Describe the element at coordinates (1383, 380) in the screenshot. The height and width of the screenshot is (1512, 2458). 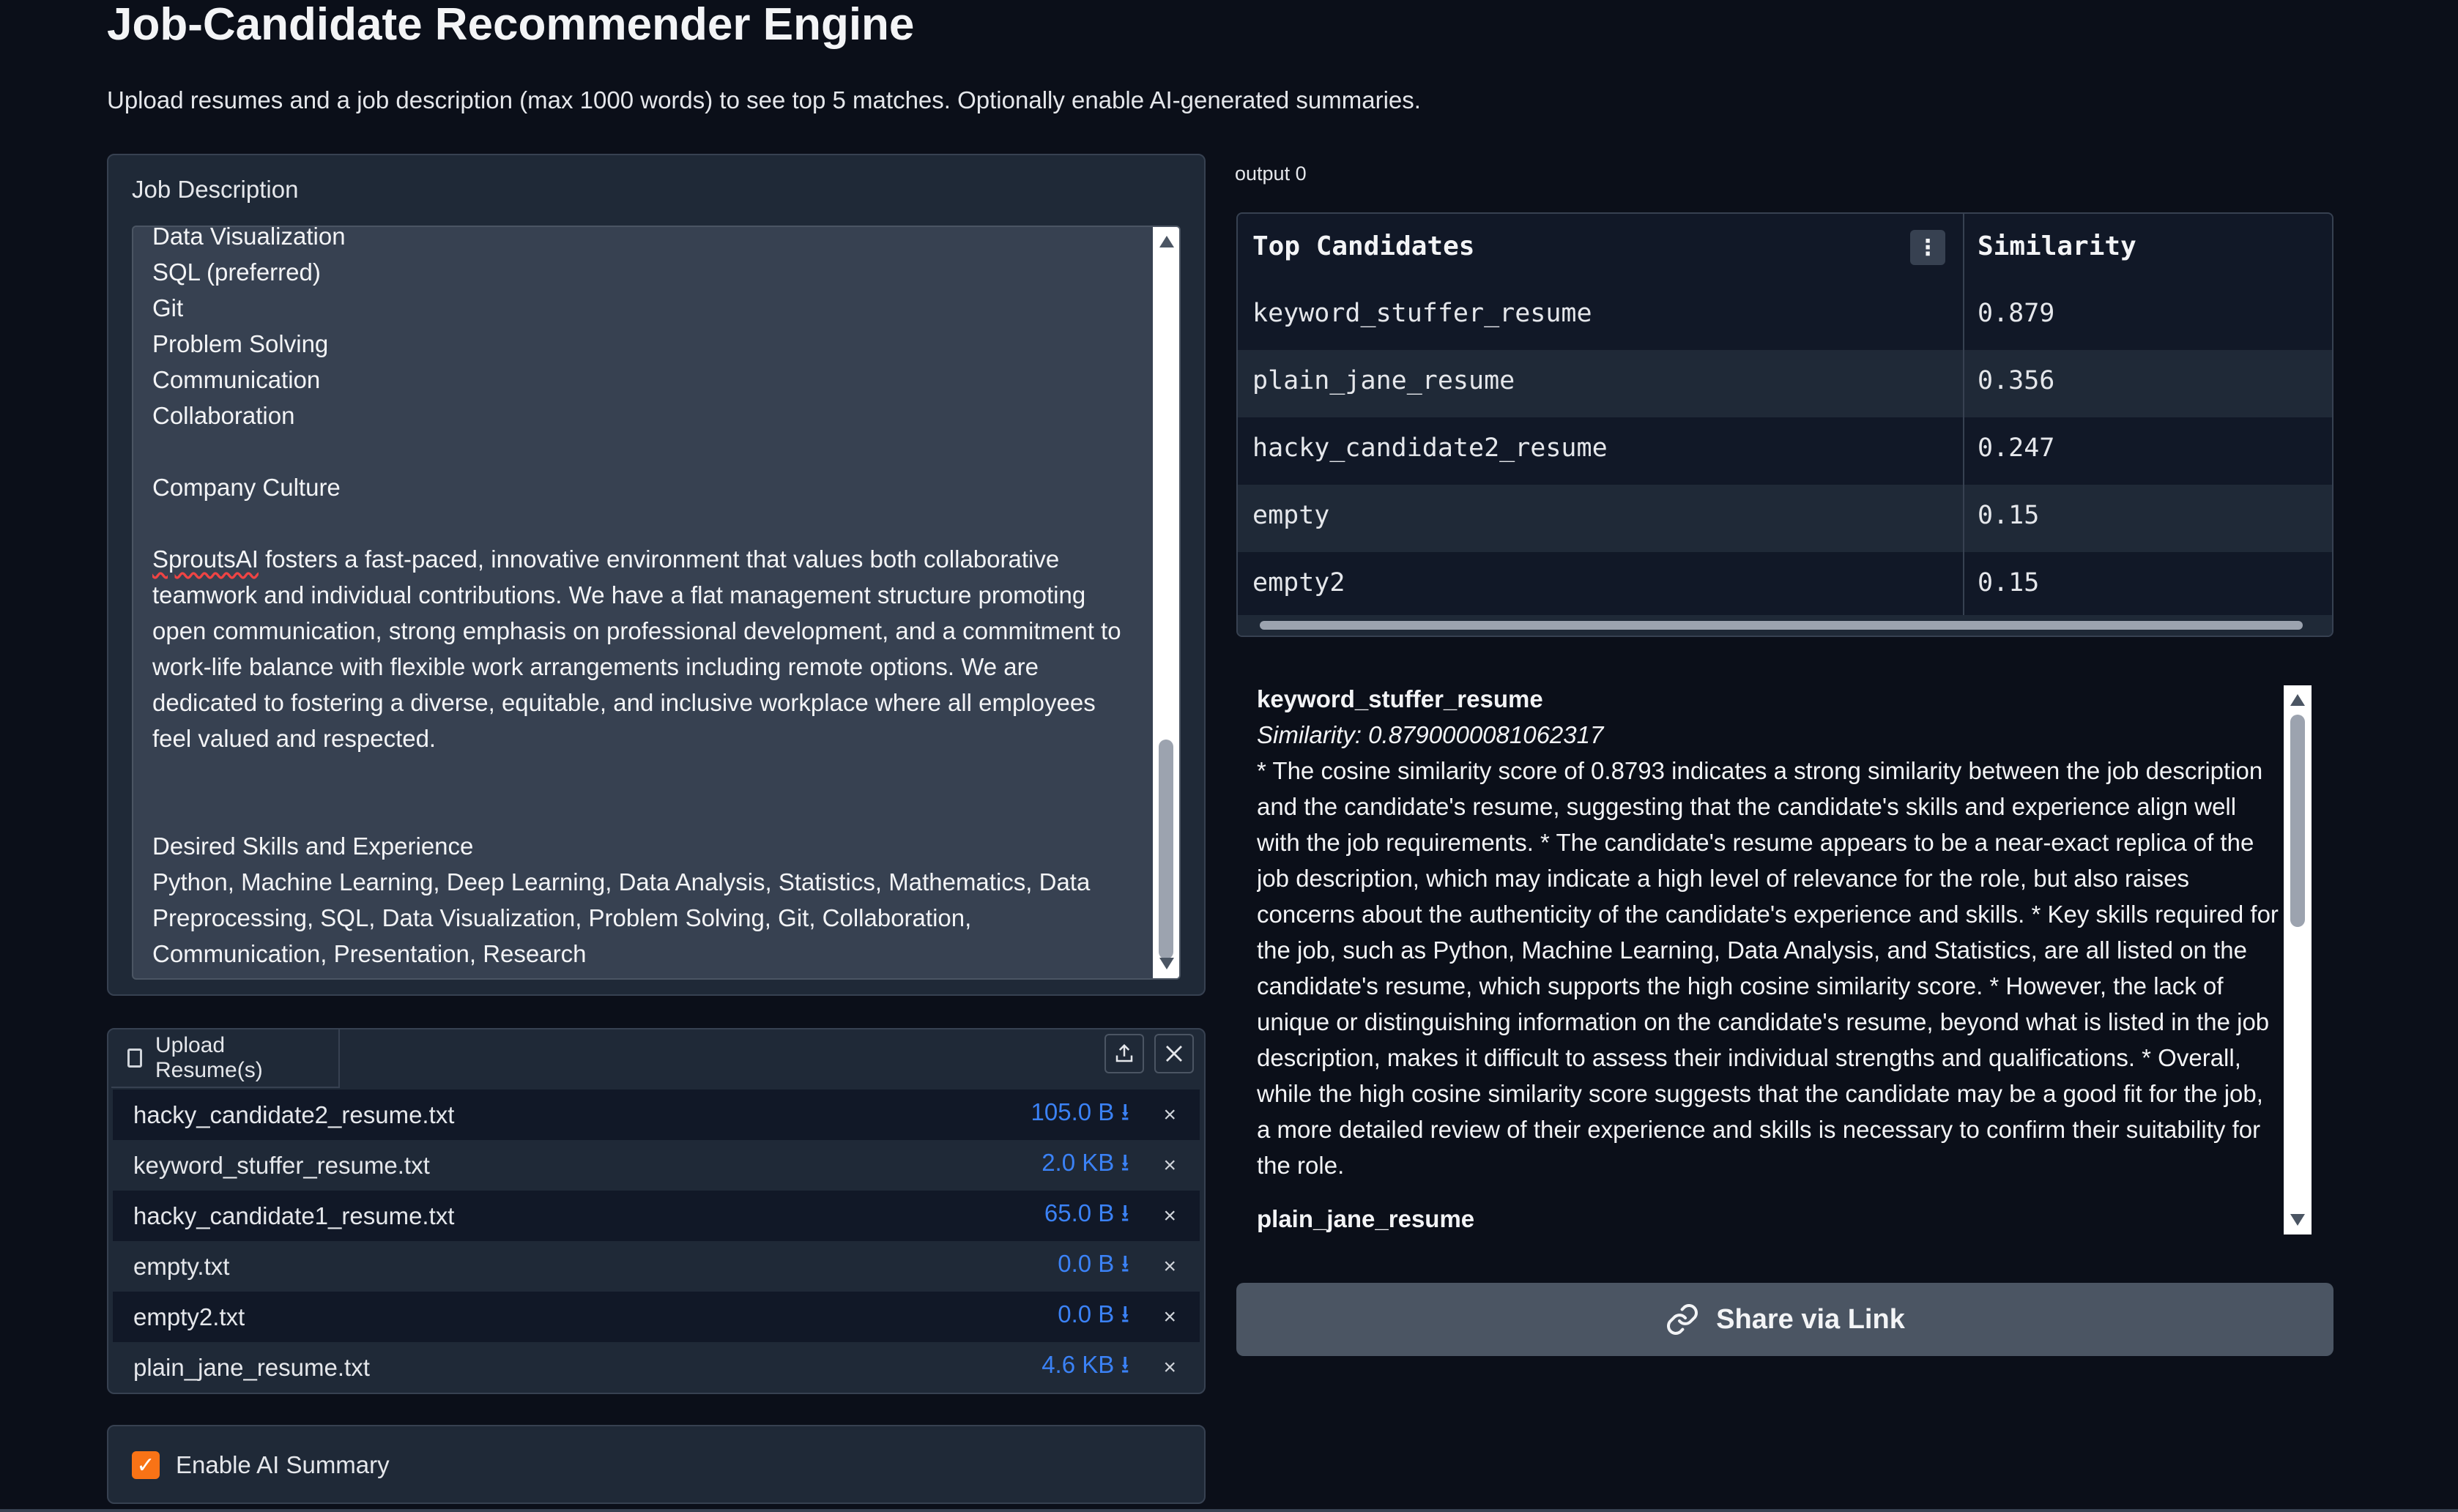
I see `candidate-cell: plain_jane_resume` at that location.